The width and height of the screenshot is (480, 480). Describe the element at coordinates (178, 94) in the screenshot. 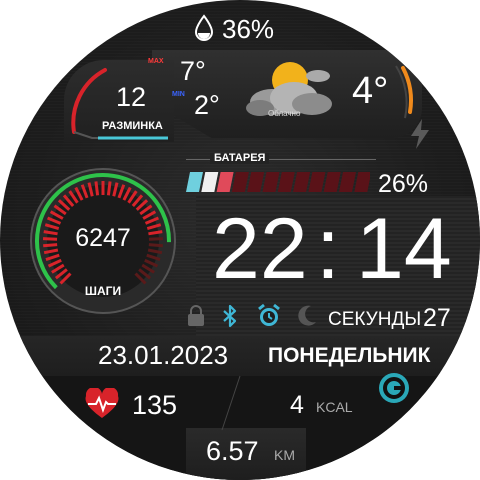

I see `temp-min-tag: MIN` at that location.